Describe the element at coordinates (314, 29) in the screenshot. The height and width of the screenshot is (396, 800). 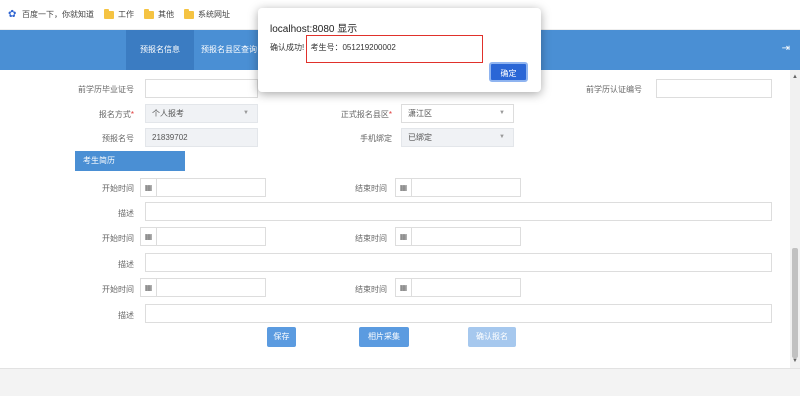
I see `dialog-title: localhost:8080 显示` at that location.